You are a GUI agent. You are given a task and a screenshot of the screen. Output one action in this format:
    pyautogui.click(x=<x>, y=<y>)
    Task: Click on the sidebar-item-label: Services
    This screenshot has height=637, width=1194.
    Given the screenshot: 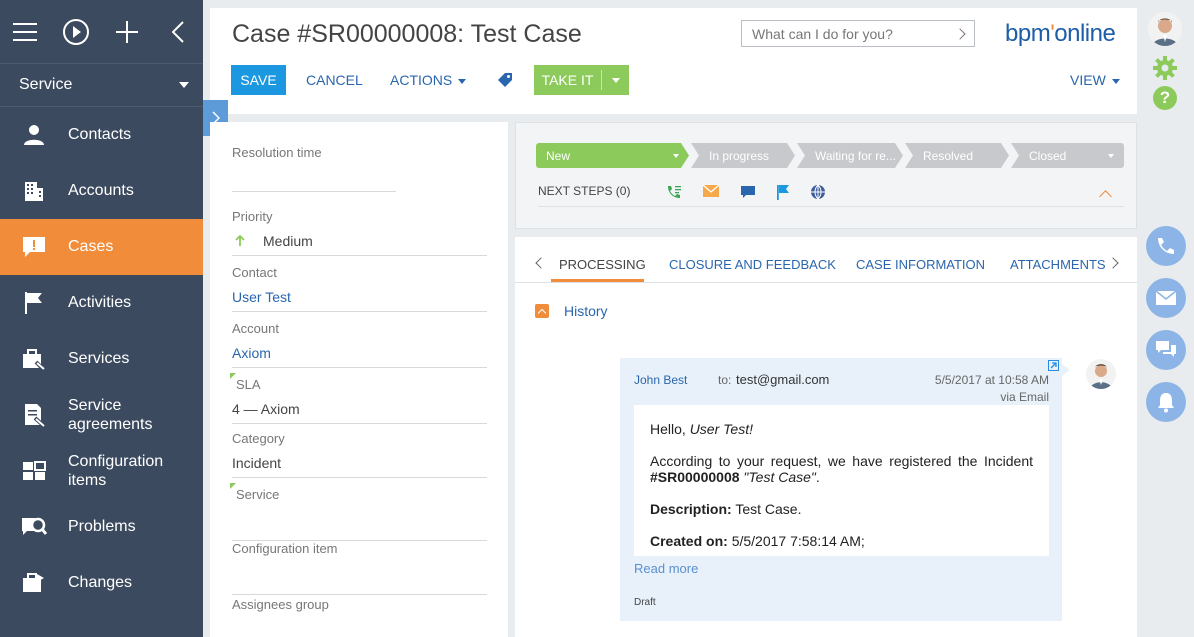 What is the action you would take?
    pyautogui.click(x=99, y=358)
    